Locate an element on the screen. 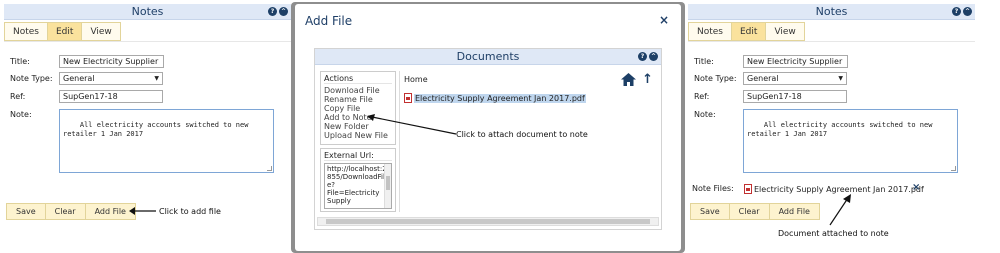 The image size is (1000, 253). scroll-thumb is located at coordinates (488, 221).